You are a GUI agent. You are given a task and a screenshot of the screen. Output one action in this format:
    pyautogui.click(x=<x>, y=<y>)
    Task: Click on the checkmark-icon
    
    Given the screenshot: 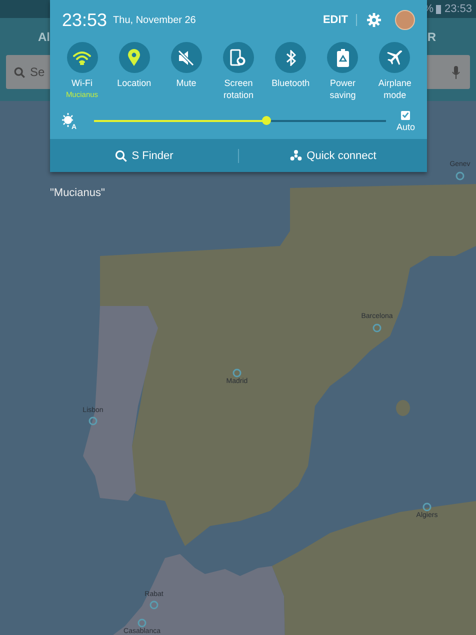 What is the action you would take?
    pyautogui.click(x=406, y=115)
    